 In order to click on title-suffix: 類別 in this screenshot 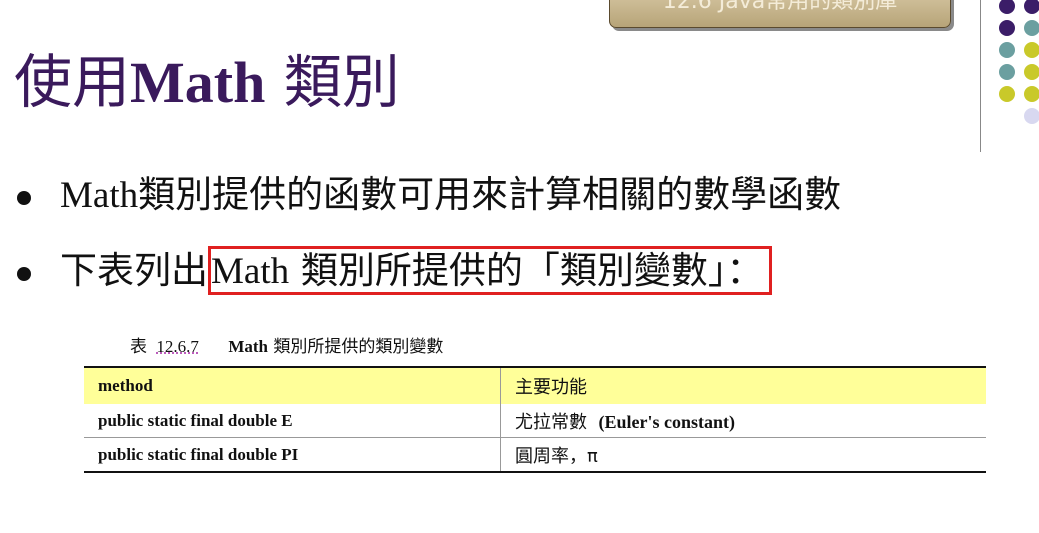, I will do `click(332, 82)`.